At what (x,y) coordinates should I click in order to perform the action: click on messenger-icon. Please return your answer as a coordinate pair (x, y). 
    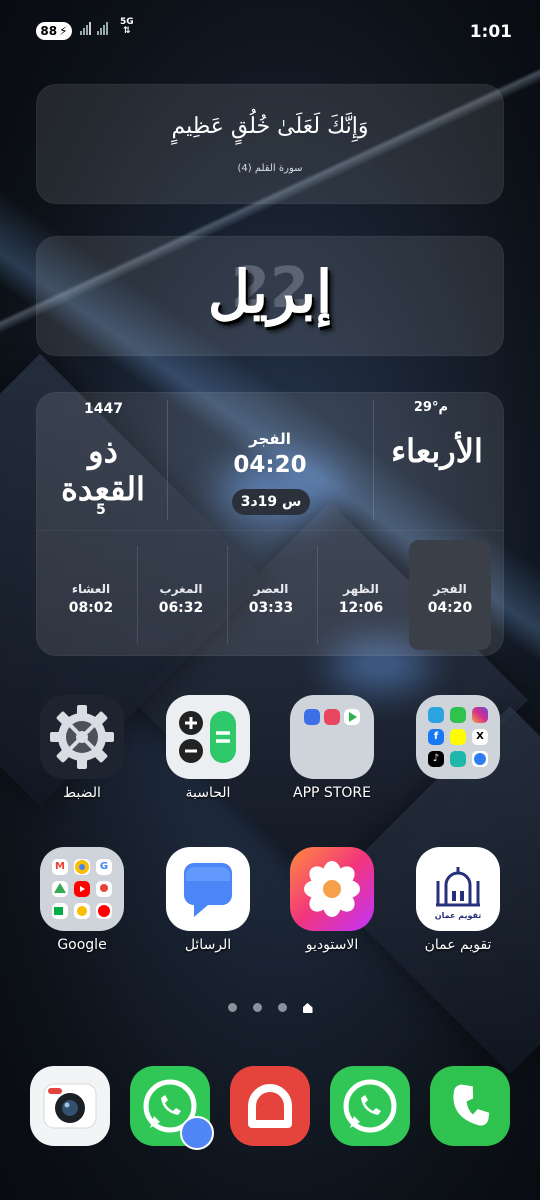
    Looking at the image, I should click on (480, 759).